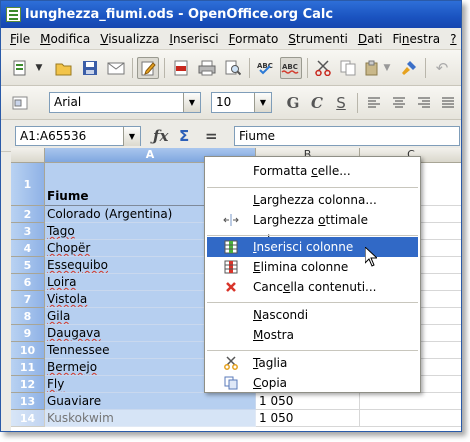 Image resolution: width=470 pixels, height=442 pixels. What do you see at coordinates (312, 335) in the screenshot?
I see `menu-item-mostra: Mostra` at bounding box center [312, 335].